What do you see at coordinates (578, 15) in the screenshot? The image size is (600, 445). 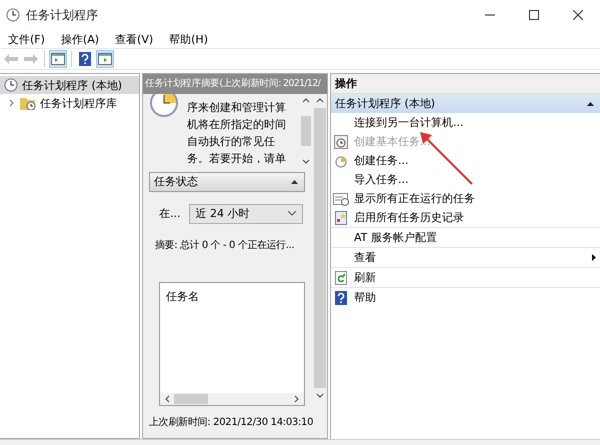 I see `close-icon` at bounding box center [578, 15].